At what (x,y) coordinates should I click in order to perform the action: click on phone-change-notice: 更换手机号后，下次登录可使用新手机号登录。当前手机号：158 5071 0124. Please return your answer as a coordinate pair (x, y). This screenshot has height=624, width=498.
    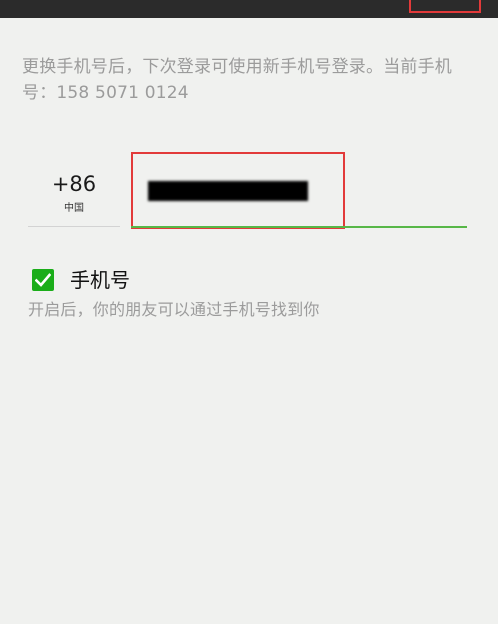
    Looking at the image, I should click on (237, 80).